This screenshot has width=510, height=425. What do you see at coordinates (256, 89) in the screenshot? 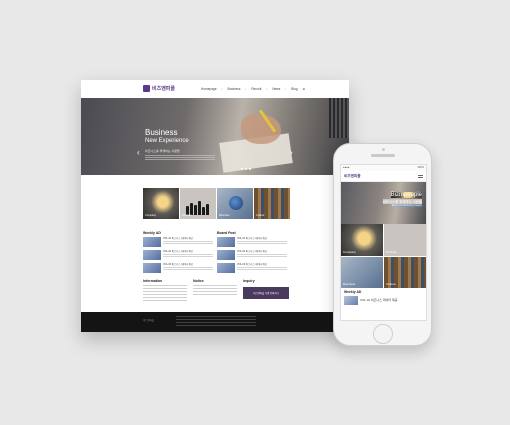
I see `nav-item-recruit: Recruit` at bounding box center [256, 89].